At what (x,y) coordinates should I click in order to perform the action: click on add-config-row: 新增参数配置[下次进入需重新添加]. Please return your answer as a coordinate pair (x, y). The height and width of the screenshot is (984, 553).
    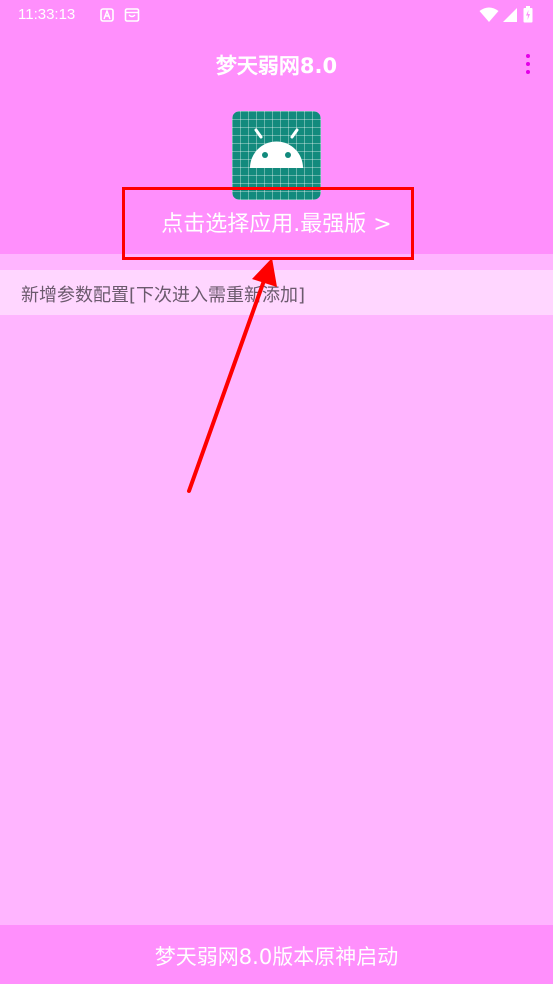
    Looking at the image, I should click on (276, 292).